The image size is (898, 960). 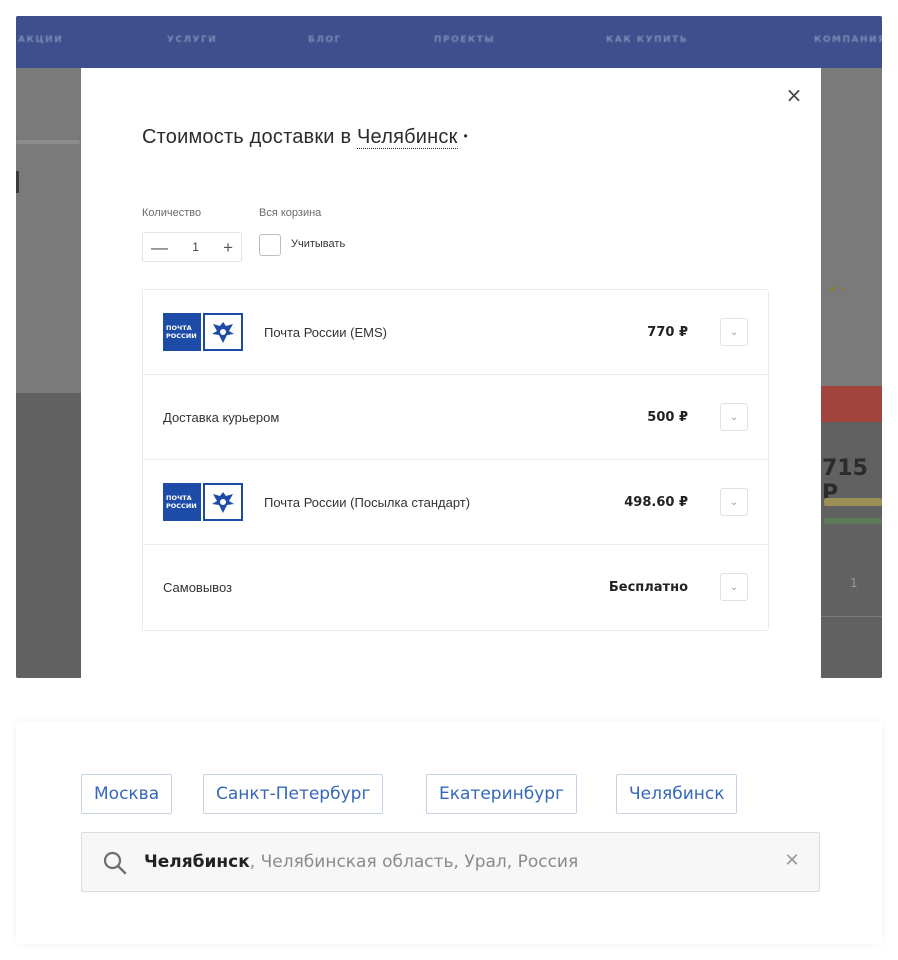 I want to click on delivery-option-name: Почта России (EMS), so click(x=326, y=332).